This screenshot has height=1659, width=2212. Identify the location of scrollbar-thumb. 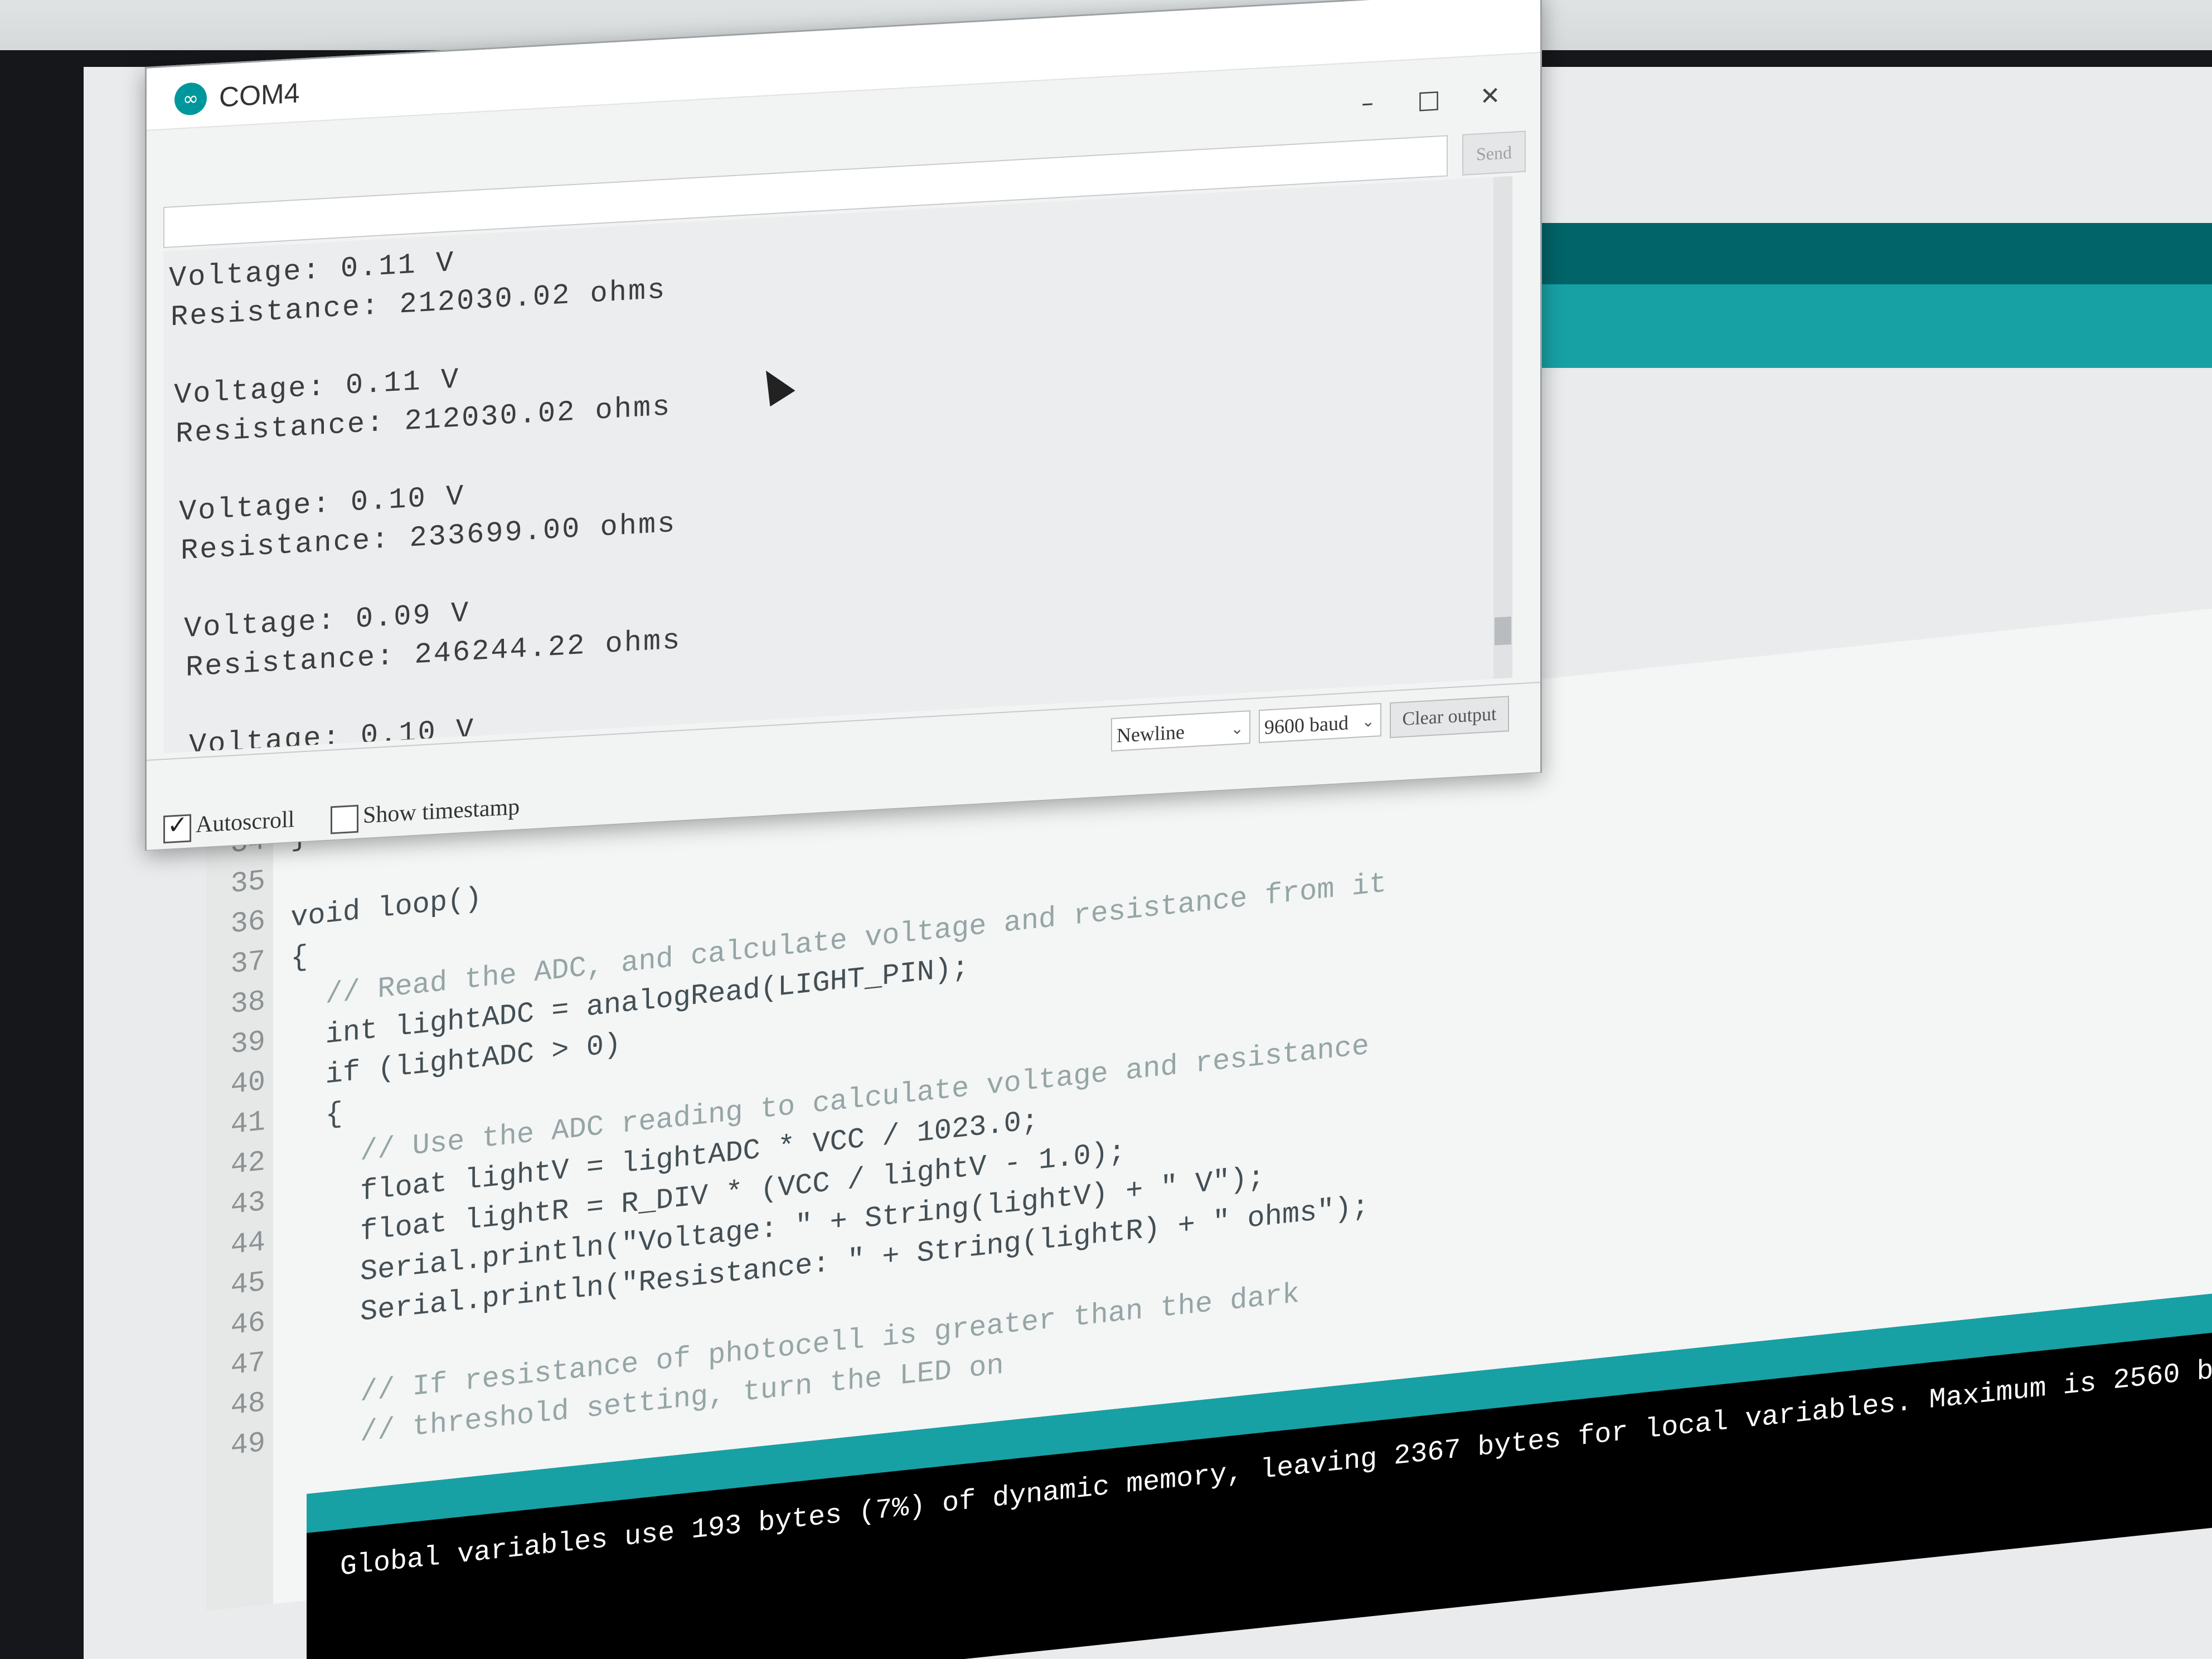
(1503, 631).